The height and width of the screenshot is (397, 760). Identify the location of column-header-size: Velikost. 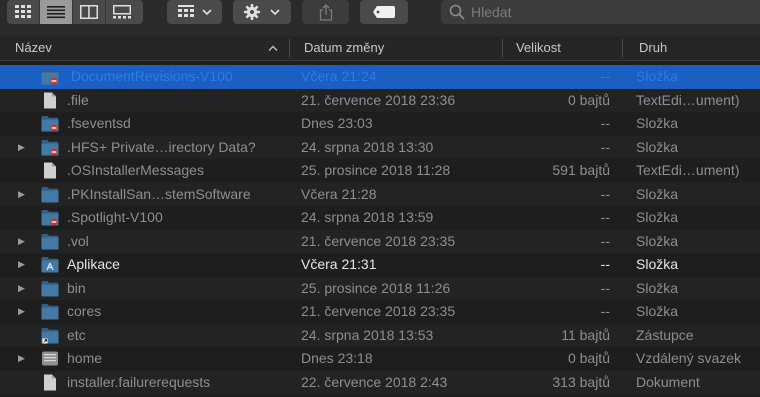
(538, 48).